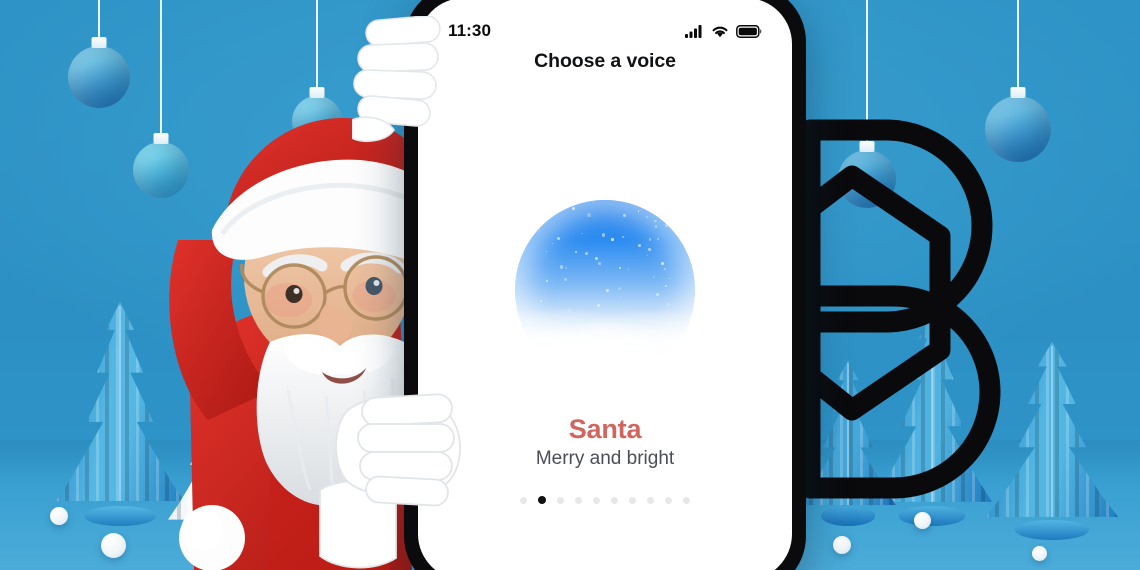 The image size is (1140, 570). Describe the element at coordinates (542, 500) in the screenshot. I see `pager-dot-active` at that location.